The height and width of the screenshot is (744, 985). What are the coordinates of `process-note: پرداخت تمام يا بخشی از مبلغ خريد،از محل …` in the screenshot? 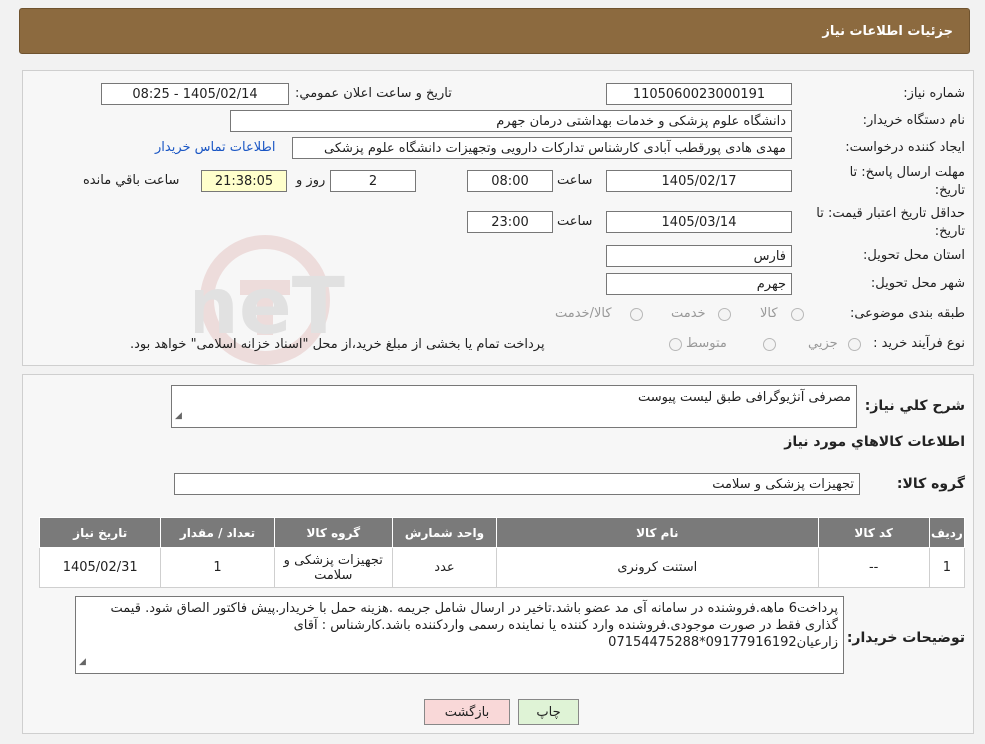 It's located at (337, 344).